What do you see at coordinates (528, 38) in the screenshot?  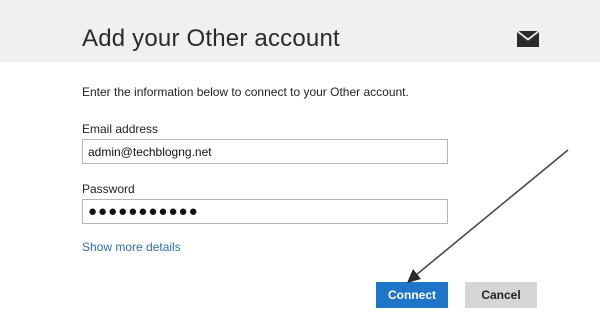 I see `mail-icon` at bounding box center [528, 38].